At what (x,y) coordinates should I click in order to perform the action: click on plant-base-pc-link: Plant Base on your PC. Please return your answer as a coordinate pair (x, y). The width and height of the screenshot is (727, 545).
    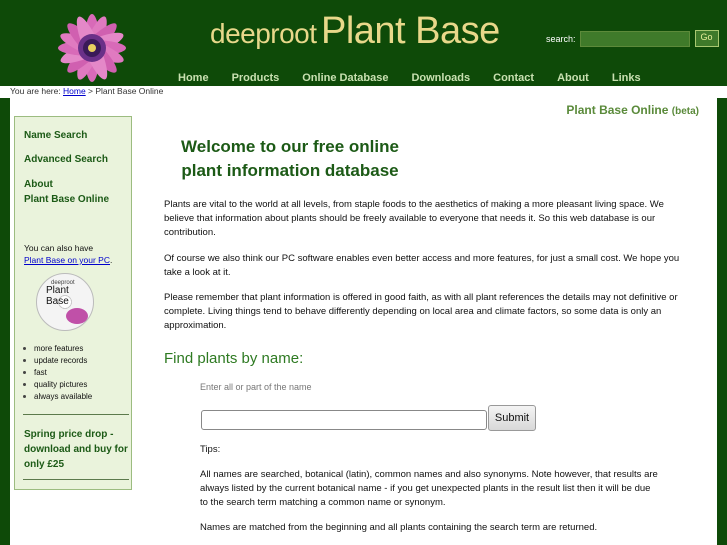
    Looking at the image, I should click on (67, 260).